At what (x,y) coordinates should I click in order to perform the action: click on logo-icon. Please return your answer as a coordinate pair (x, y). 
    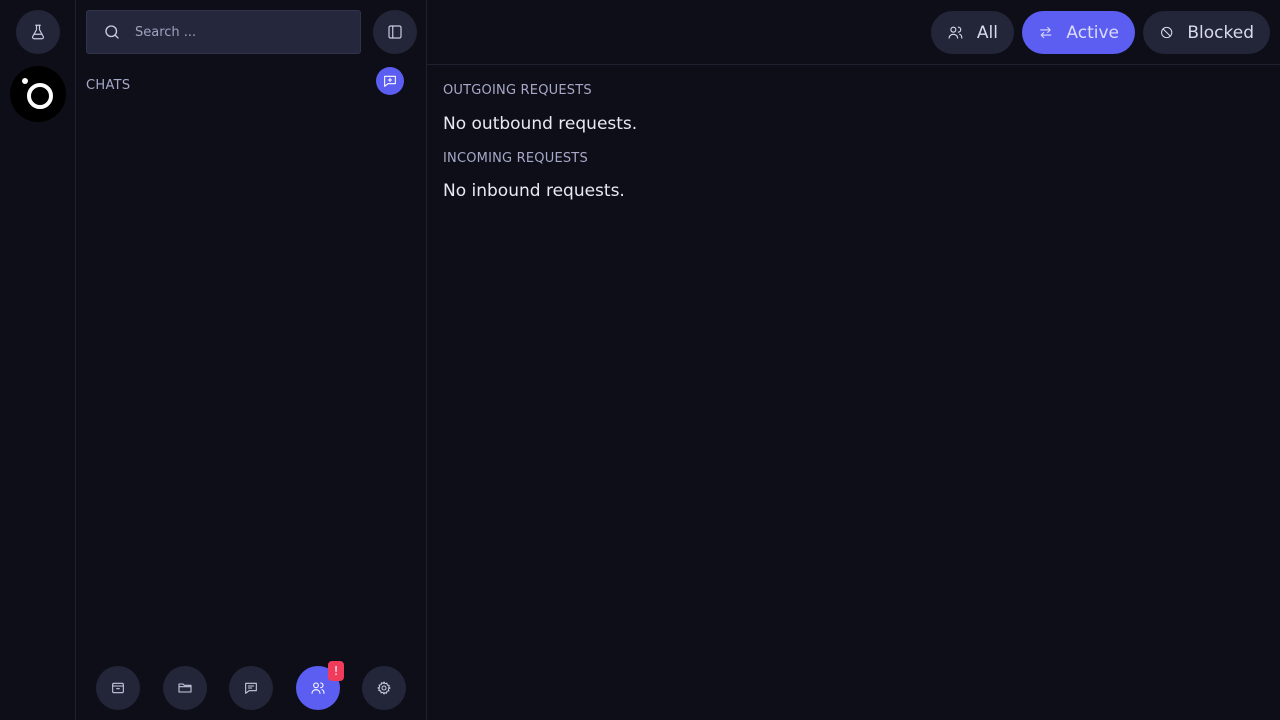
    Looking at the image, I should click on (37, 93).